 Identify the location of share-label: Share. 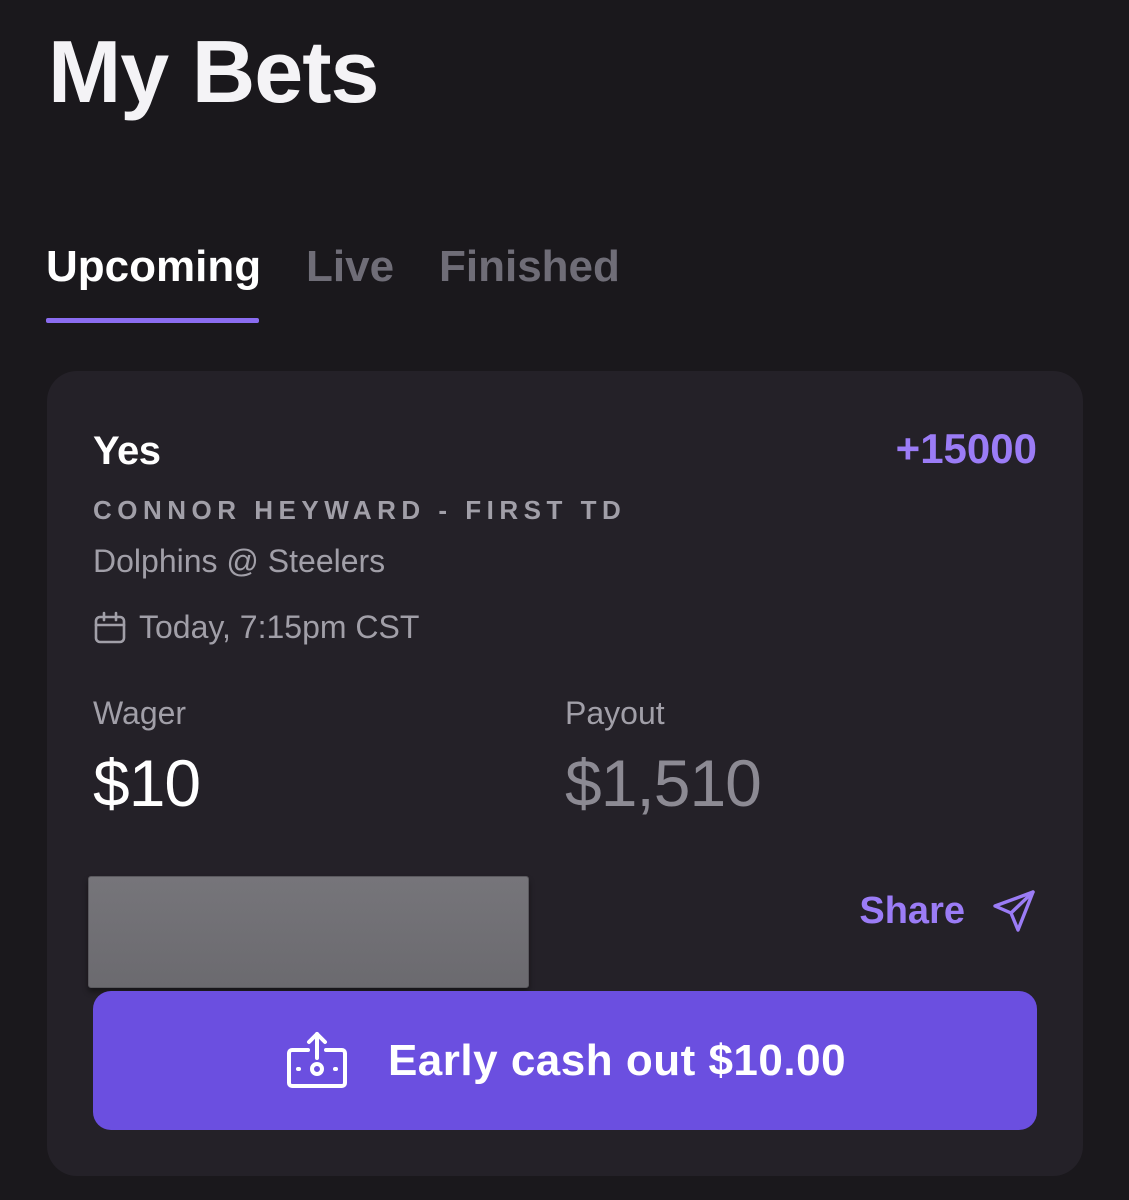
(912, 910).